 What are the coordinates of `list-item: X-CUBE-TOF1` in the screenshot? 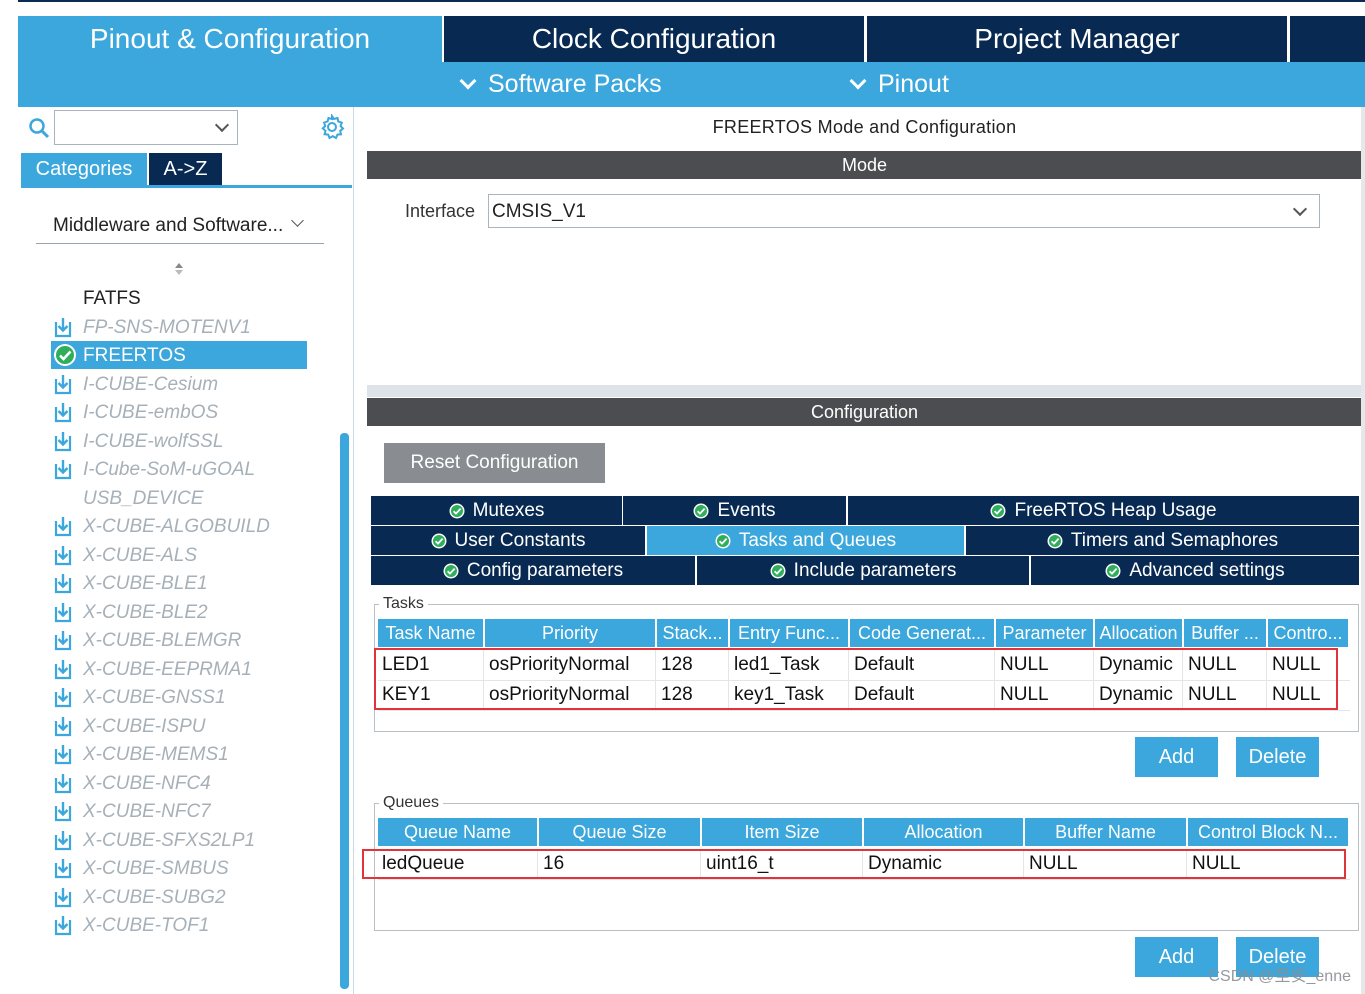 It's located at (179, 925).